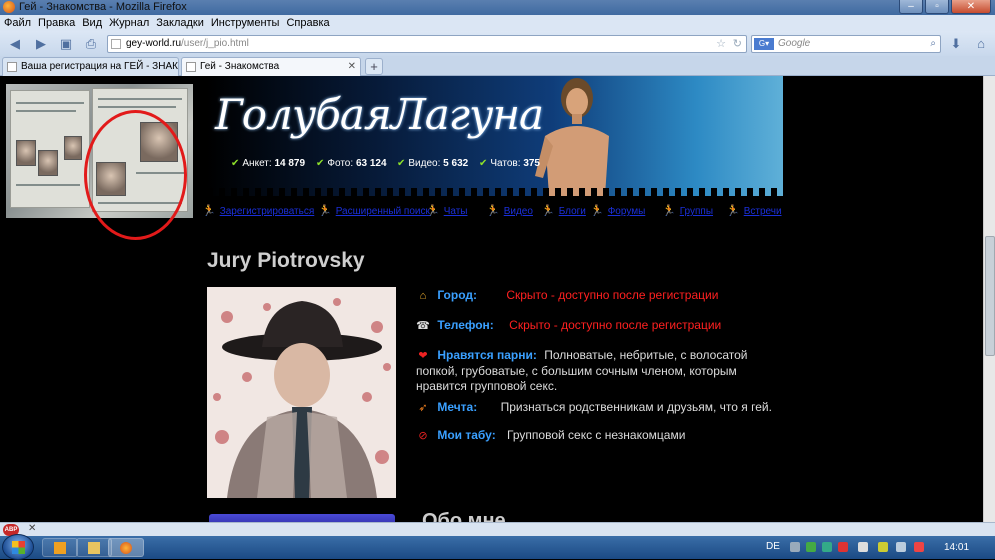 Image resolution: width=995 pixels, height=560 pixels. What do you see at coordinates (971, 7) in the screenshot?
I see `close-window-button: ✕` at bounding box center [971, 7].